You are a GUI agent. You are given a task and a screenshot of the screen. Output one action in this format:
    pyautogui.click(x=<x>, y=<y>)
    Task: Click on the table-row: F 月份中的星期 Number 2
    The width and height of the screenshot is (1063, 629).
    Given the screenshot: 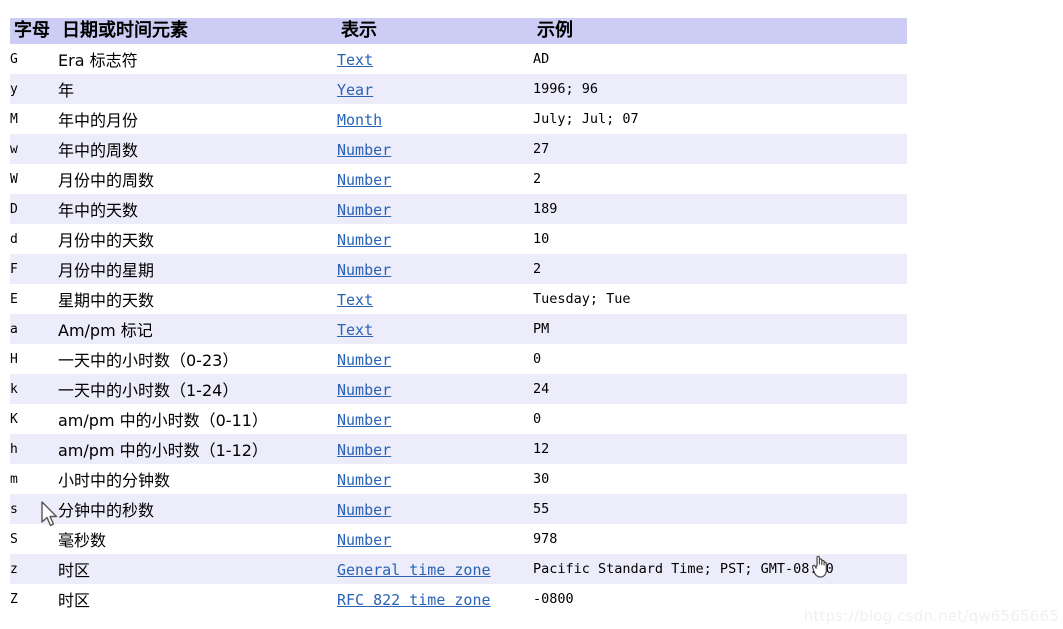 What is the action you would take?
    pyautogui.click(x=458, y=269)
    